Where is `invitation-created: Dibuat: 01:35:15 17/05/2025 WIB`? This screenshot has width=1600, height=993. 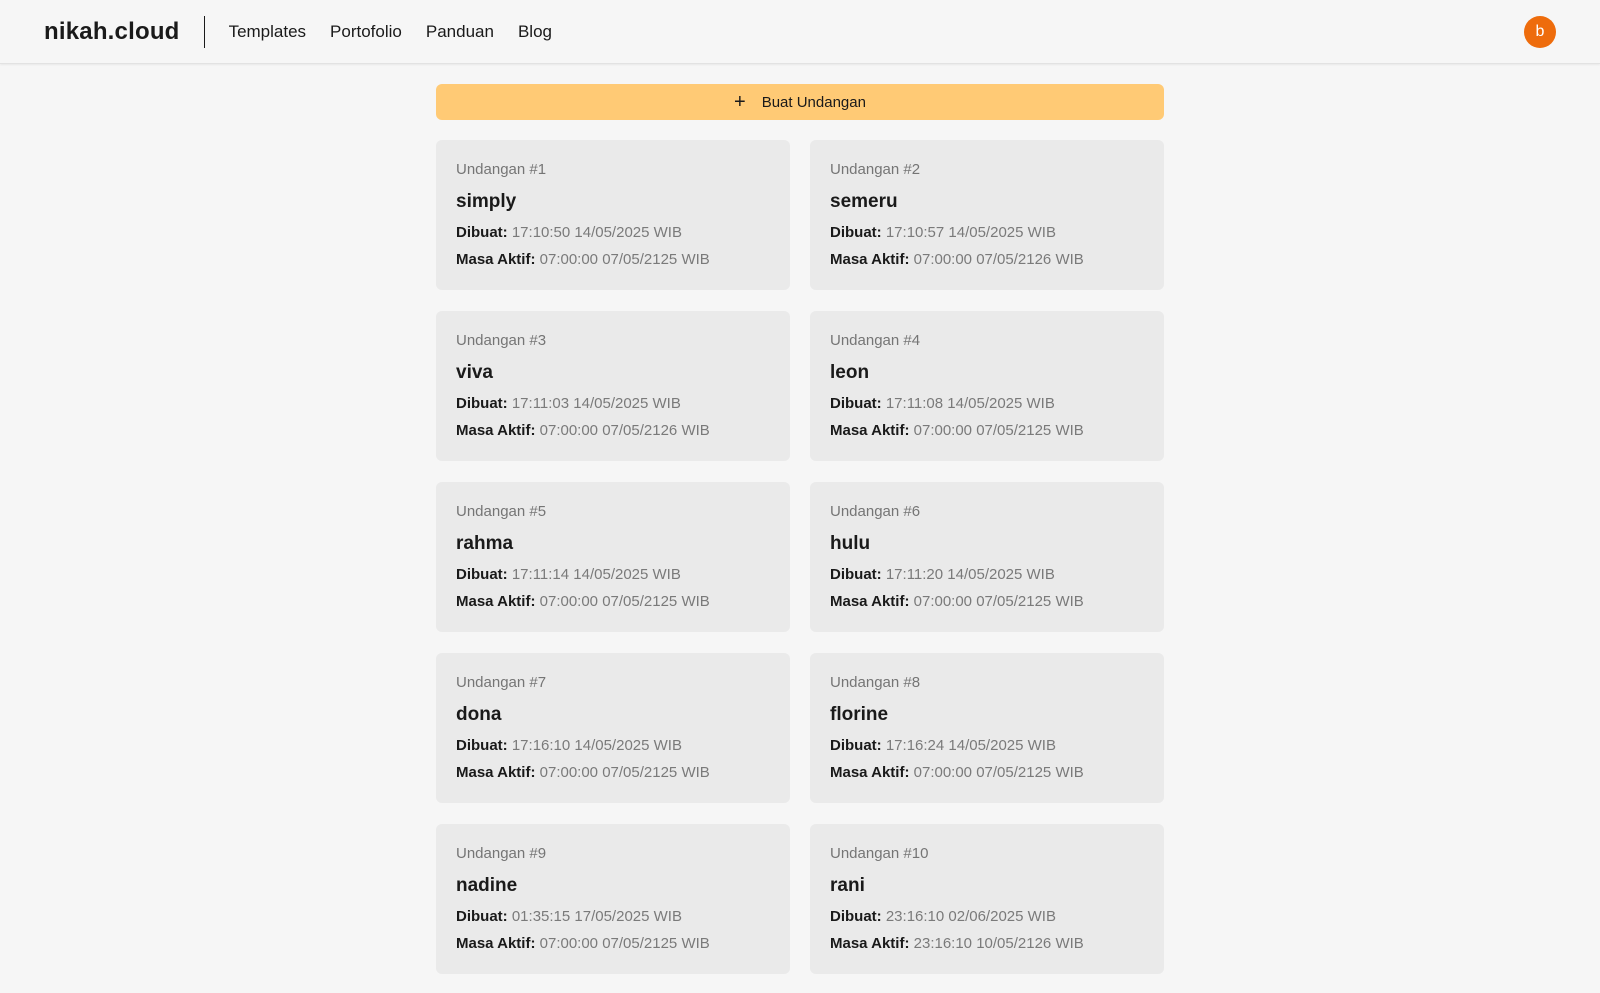 invitation-created: Dibuat: 01:35:15 17/05/2025 WIB is located at coordinates (613, 917).